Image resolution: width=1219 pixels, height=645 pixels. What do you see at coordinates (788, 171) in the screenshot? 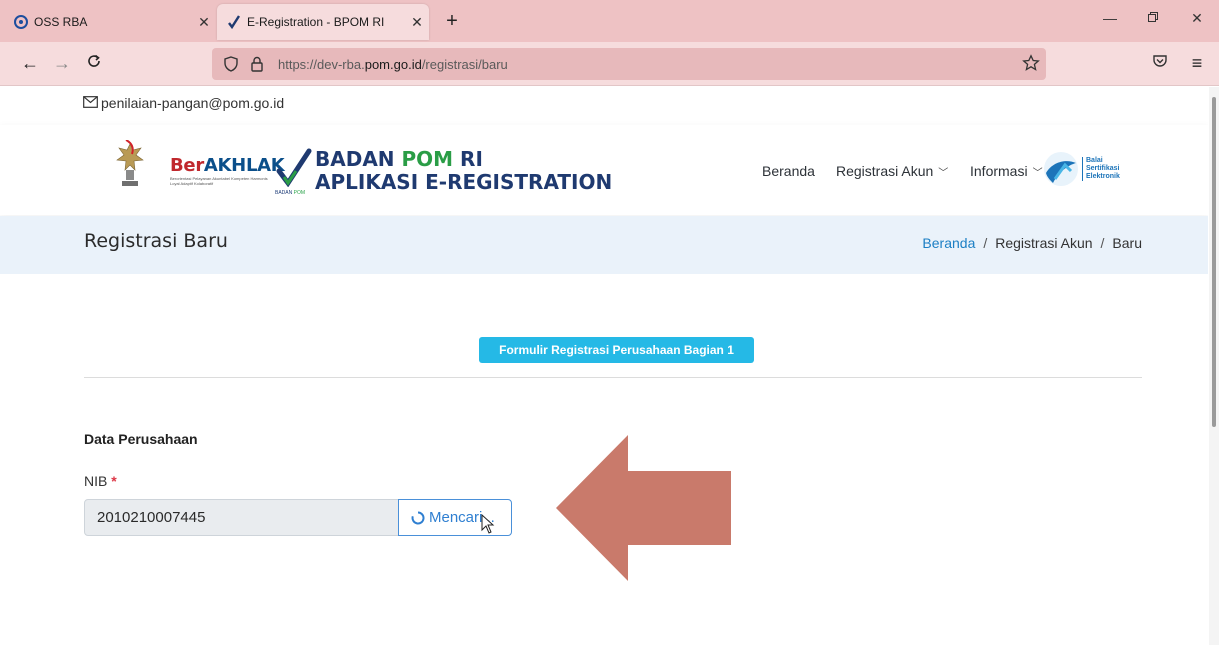
I see `nav-item-beranda: Beranda` at bounding box center [788, 171].